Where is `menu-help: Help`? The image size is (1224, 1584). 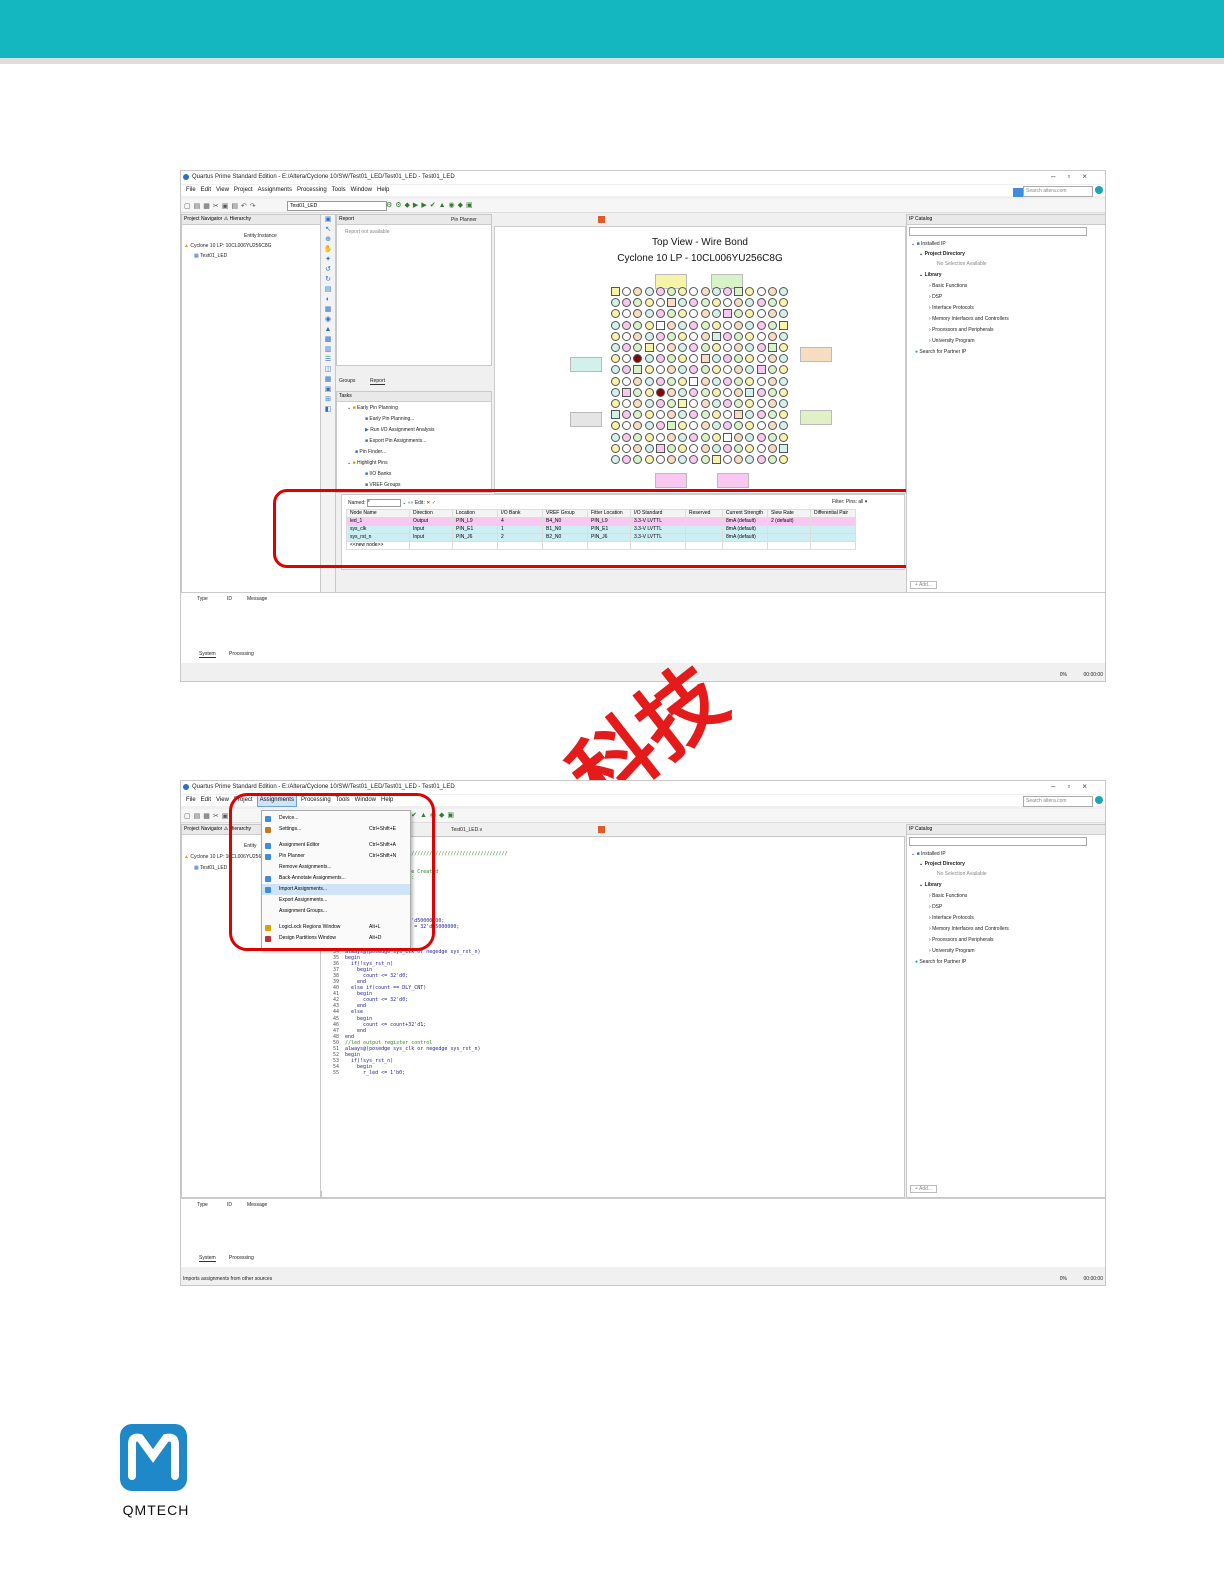
menu-help: Help is located at coordinates (383, 190).